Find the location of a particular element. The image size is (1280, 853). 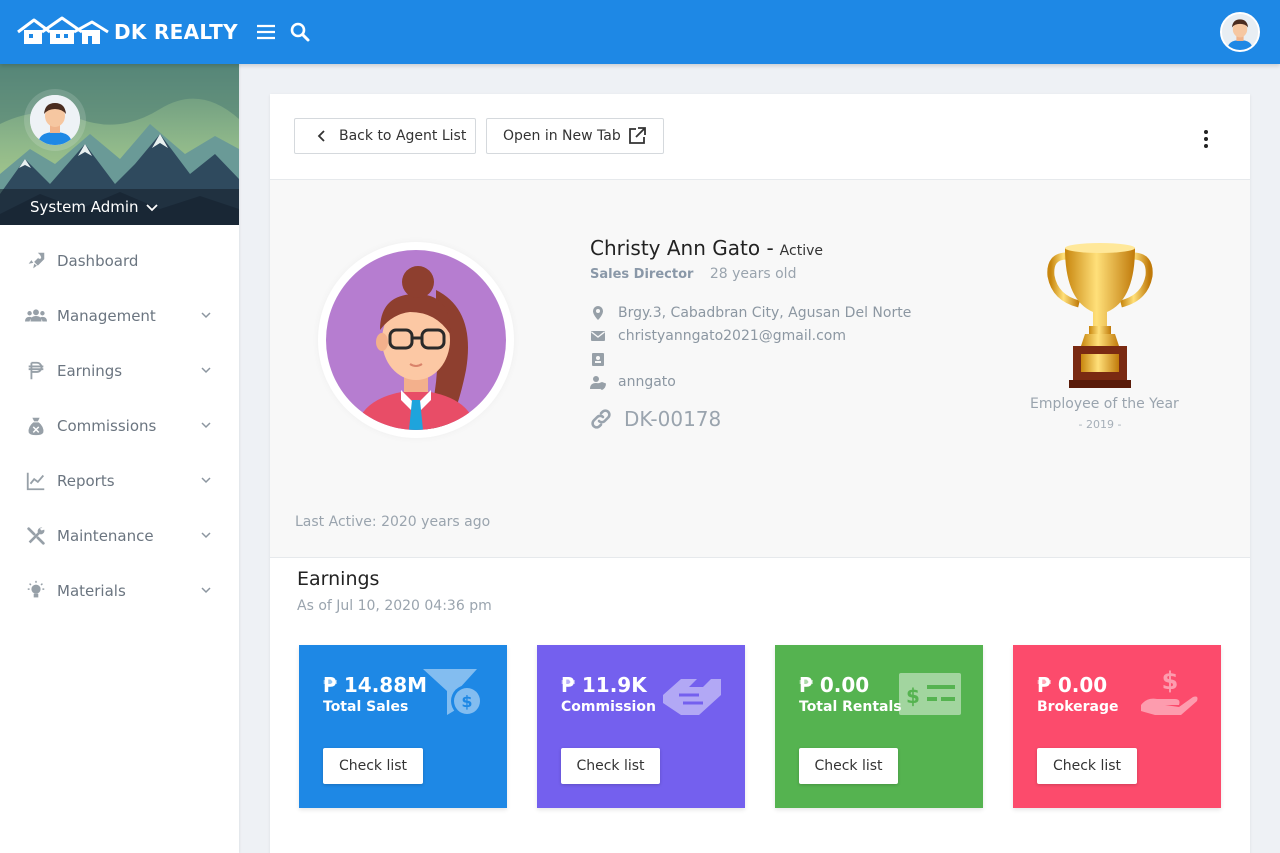

menu-toggle-button is located at coordinates (266, 32).